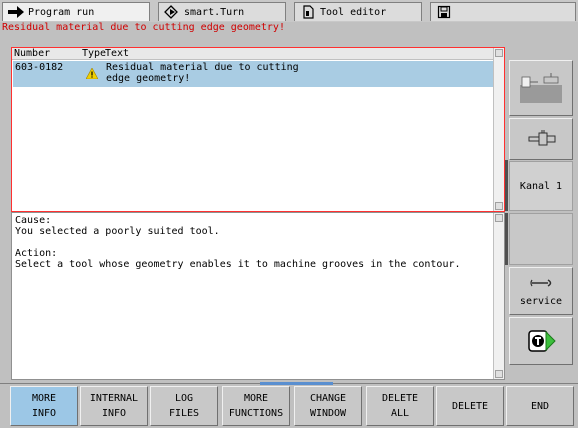 This screenshot has height=428, width=578. I want to click on tool-table-button, so click(541, 341).